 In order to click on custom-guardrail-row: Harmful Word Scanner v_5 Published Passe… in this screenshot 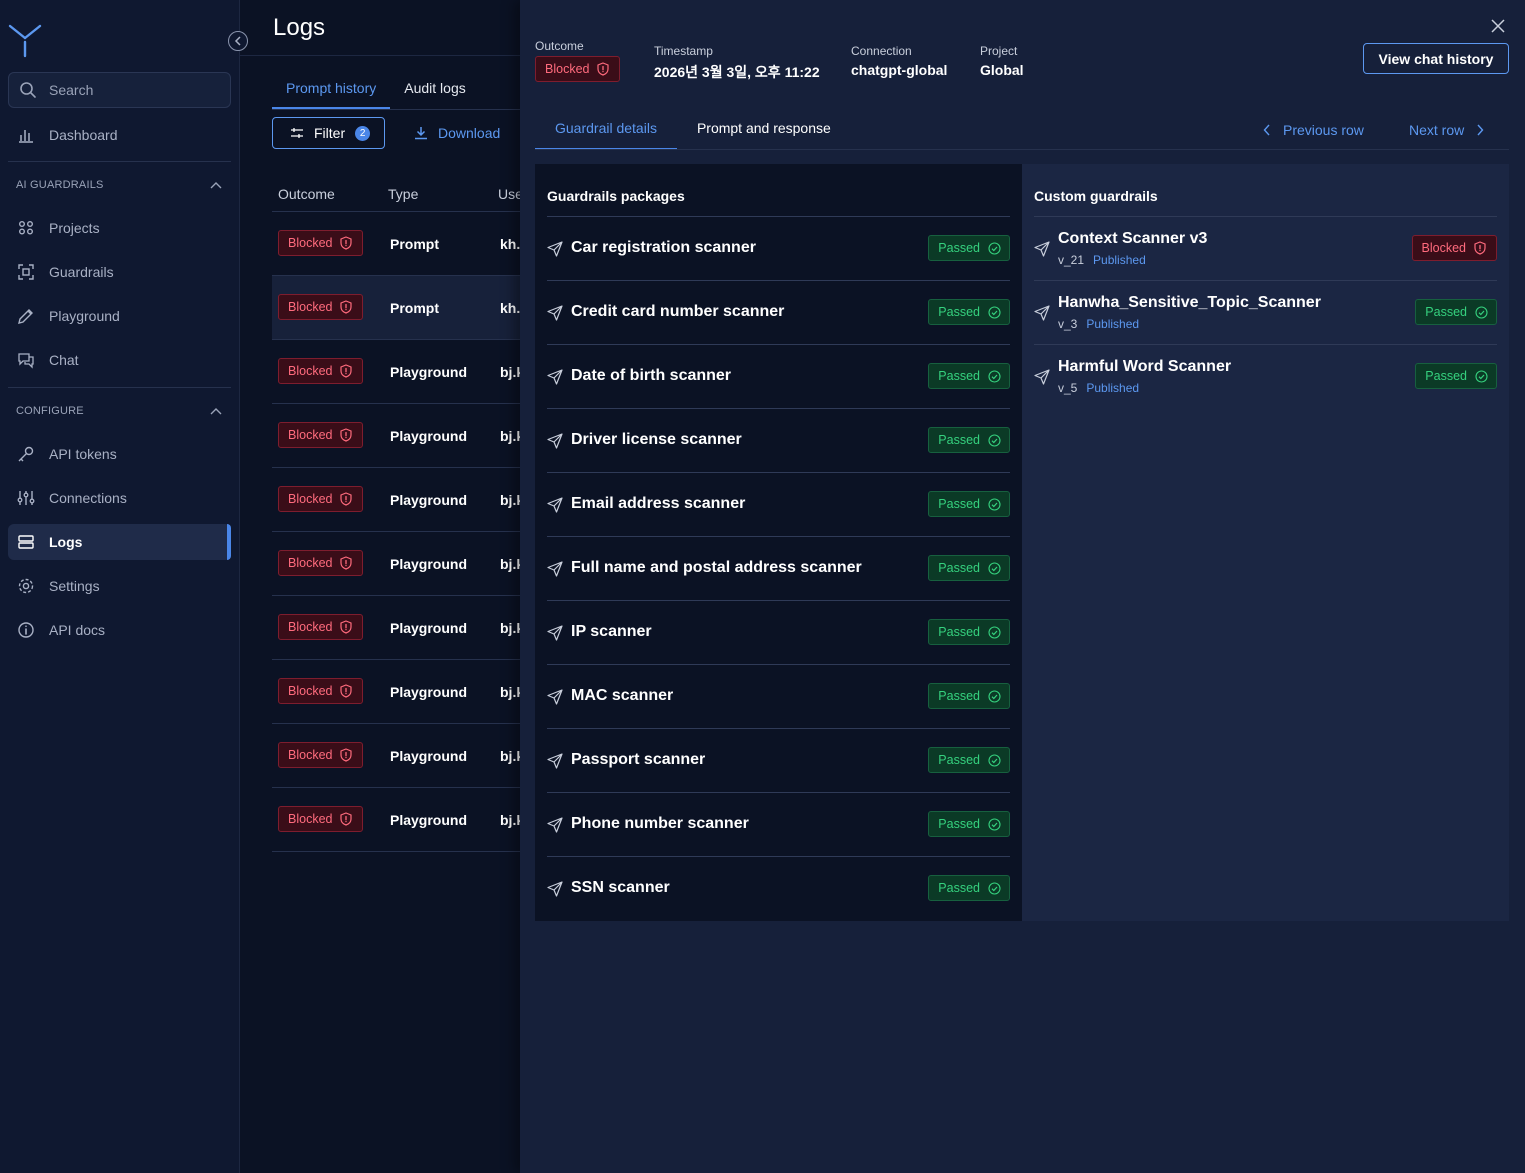, I will do `click(1265, 377)`.